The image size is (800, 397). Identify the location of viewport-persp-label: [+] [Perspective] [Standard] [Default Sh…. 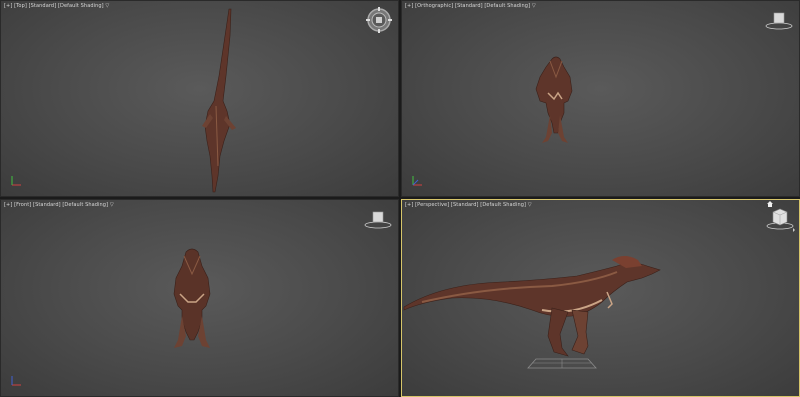
(468, 205).